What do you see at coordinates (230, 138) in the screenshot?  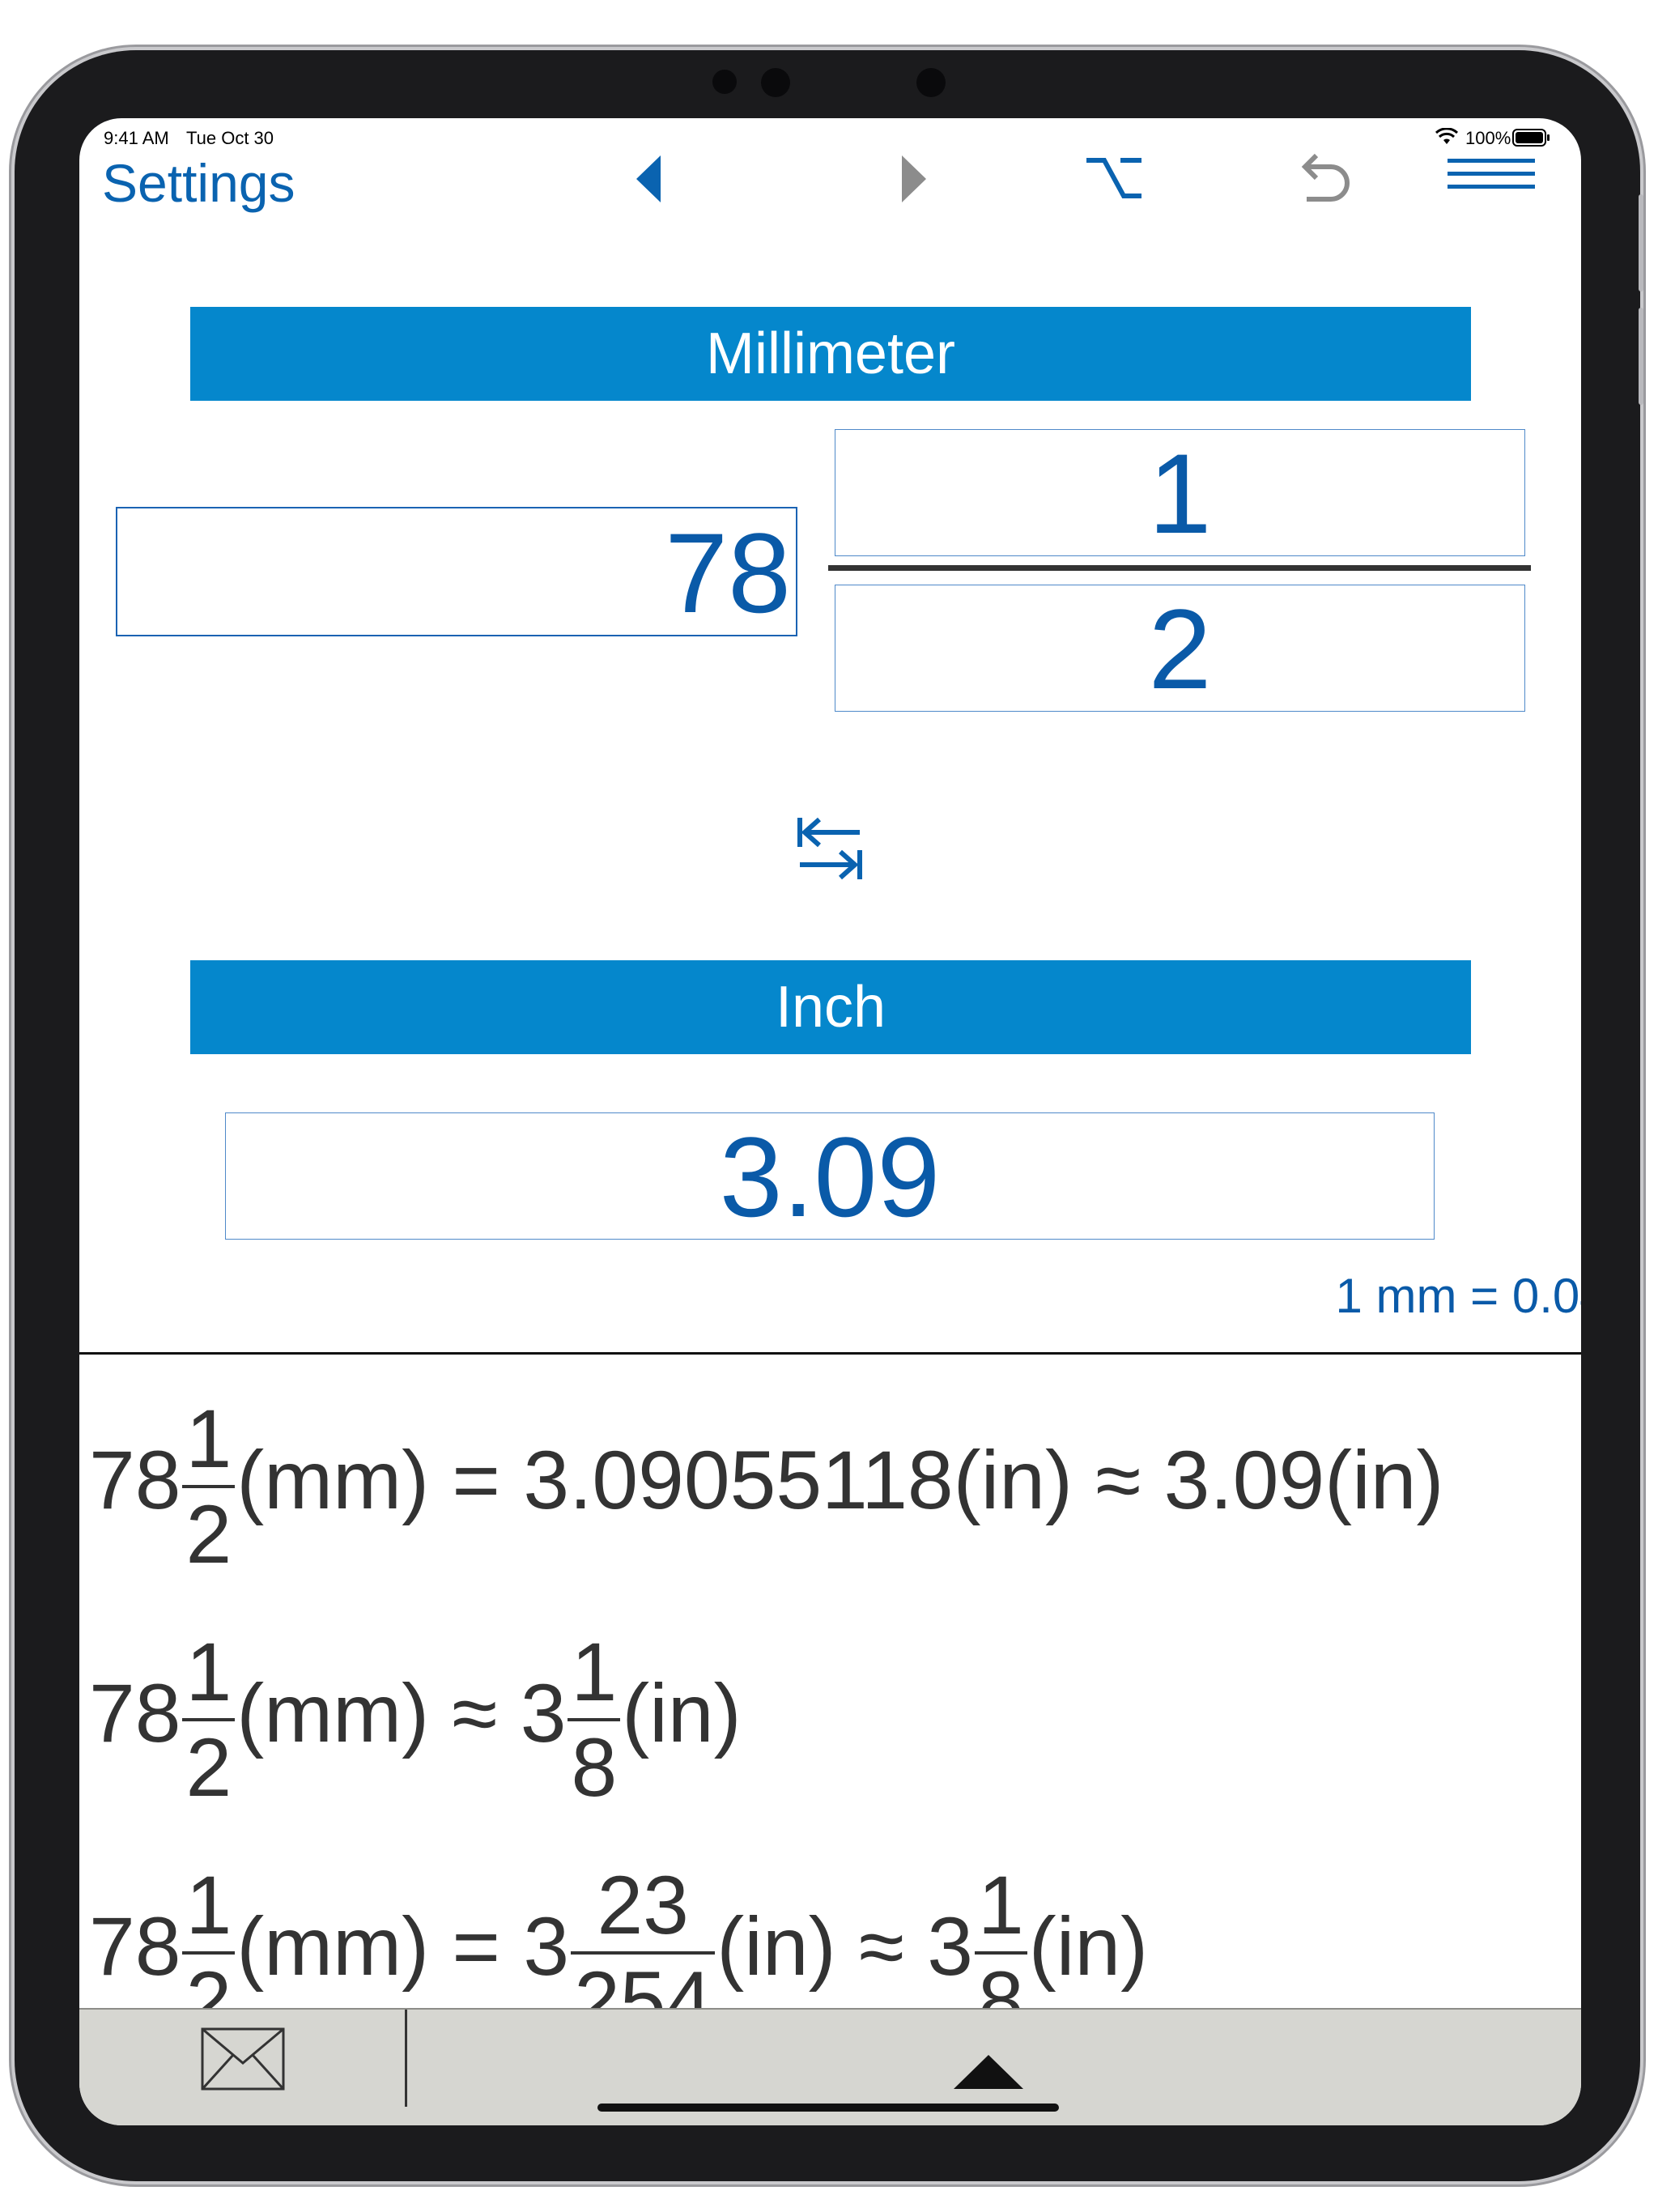 I see `status-date: Tue Oct 30` at bounding box center [230, 138].